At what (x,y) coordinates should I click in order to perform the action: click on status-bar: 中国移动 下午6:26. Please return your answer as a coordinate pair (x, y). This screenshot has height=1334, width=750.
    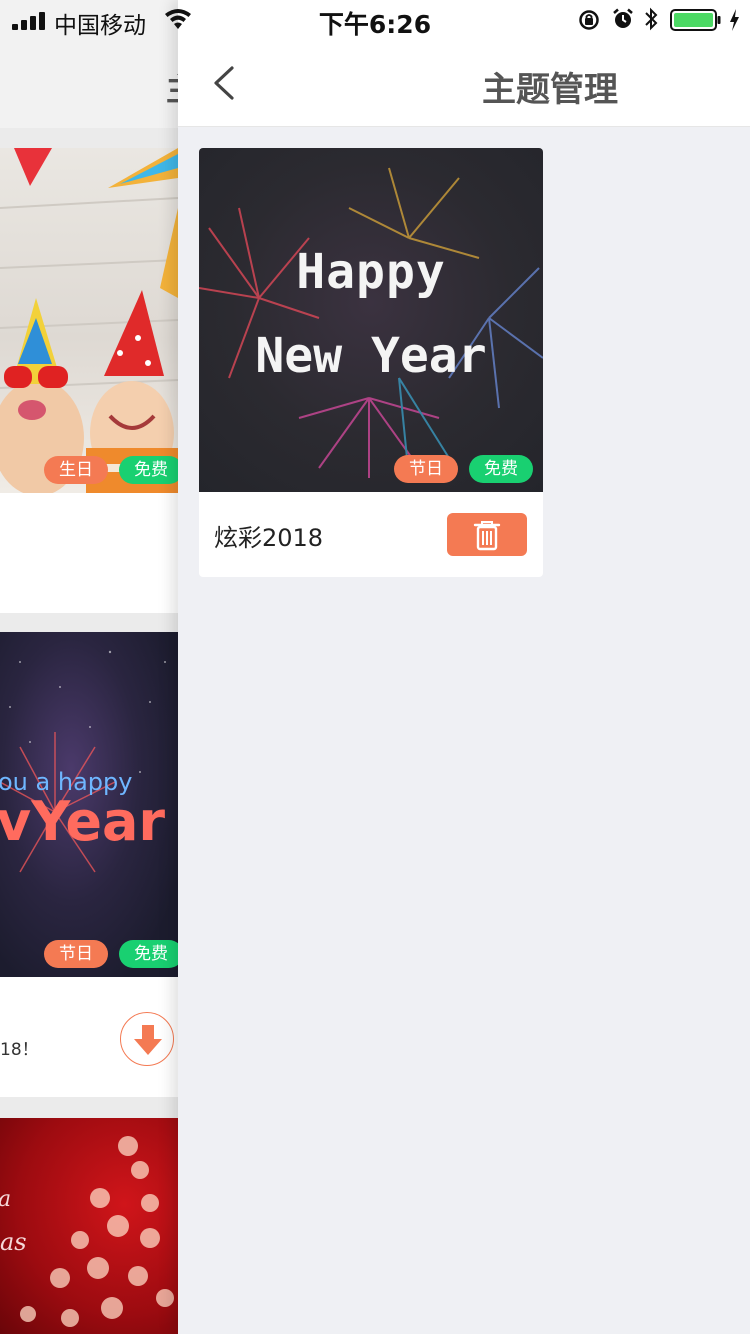
    Looking at the image, I should click on (375, 20).